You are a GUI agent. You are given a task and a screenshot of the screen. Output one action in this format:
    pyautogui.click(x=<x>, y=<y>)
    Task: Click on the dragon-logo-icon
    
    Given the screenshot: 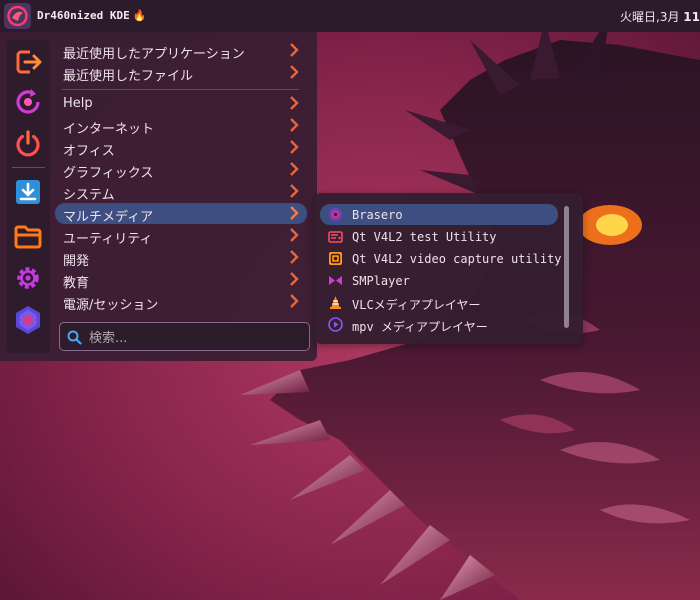 What is the action you would take?
    pyautogui.click(x=17, y=16)
    